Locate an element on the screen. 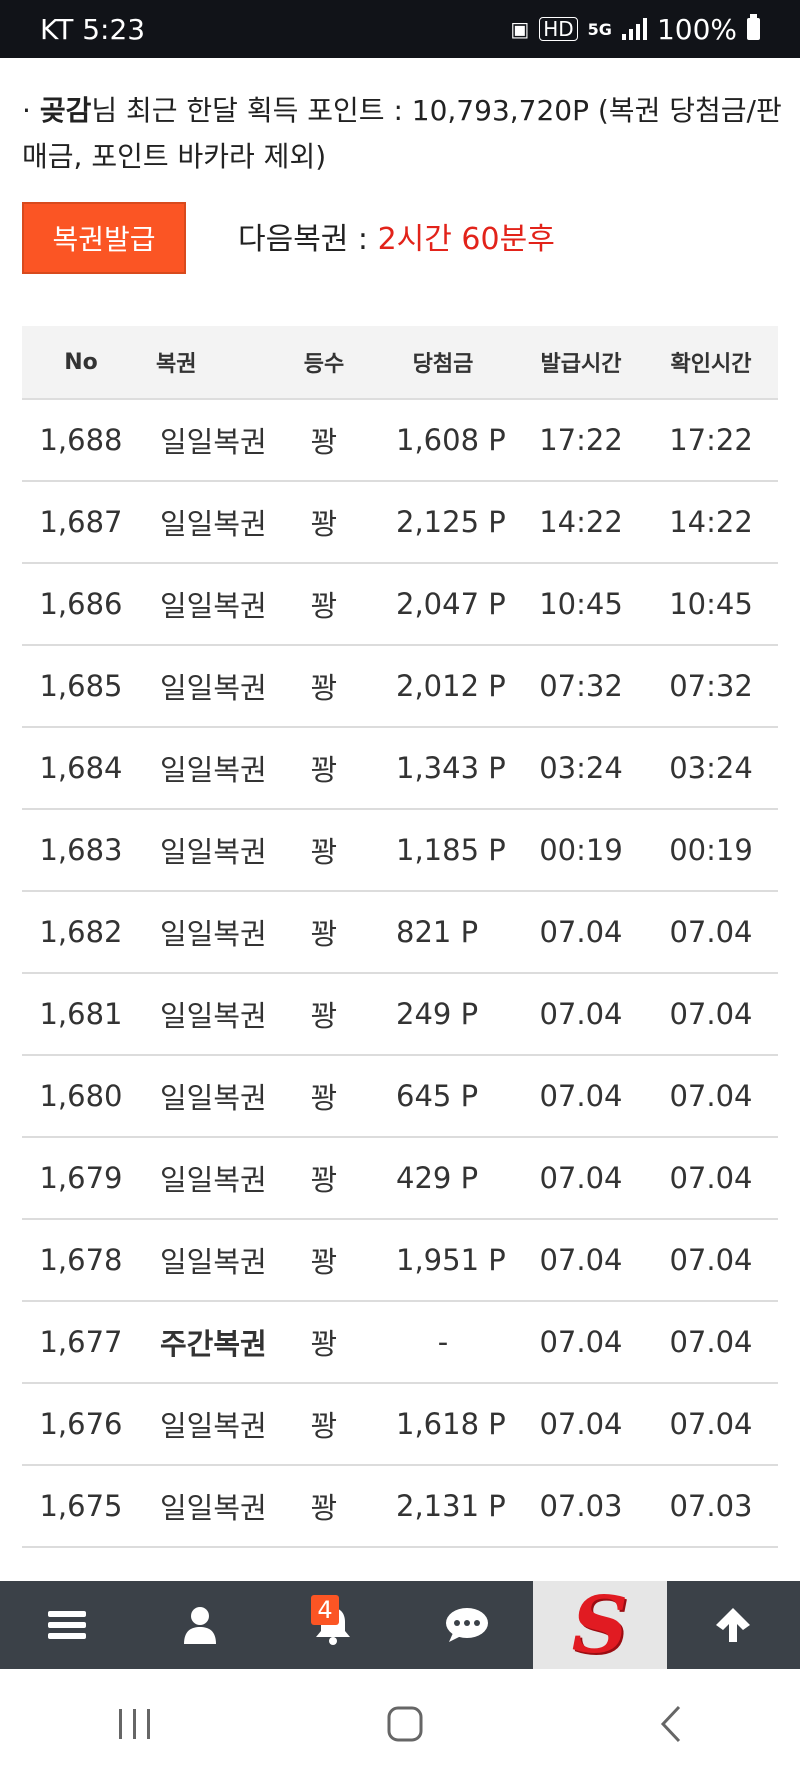  notification-button: 4 is located at coordinates (333, 1625).